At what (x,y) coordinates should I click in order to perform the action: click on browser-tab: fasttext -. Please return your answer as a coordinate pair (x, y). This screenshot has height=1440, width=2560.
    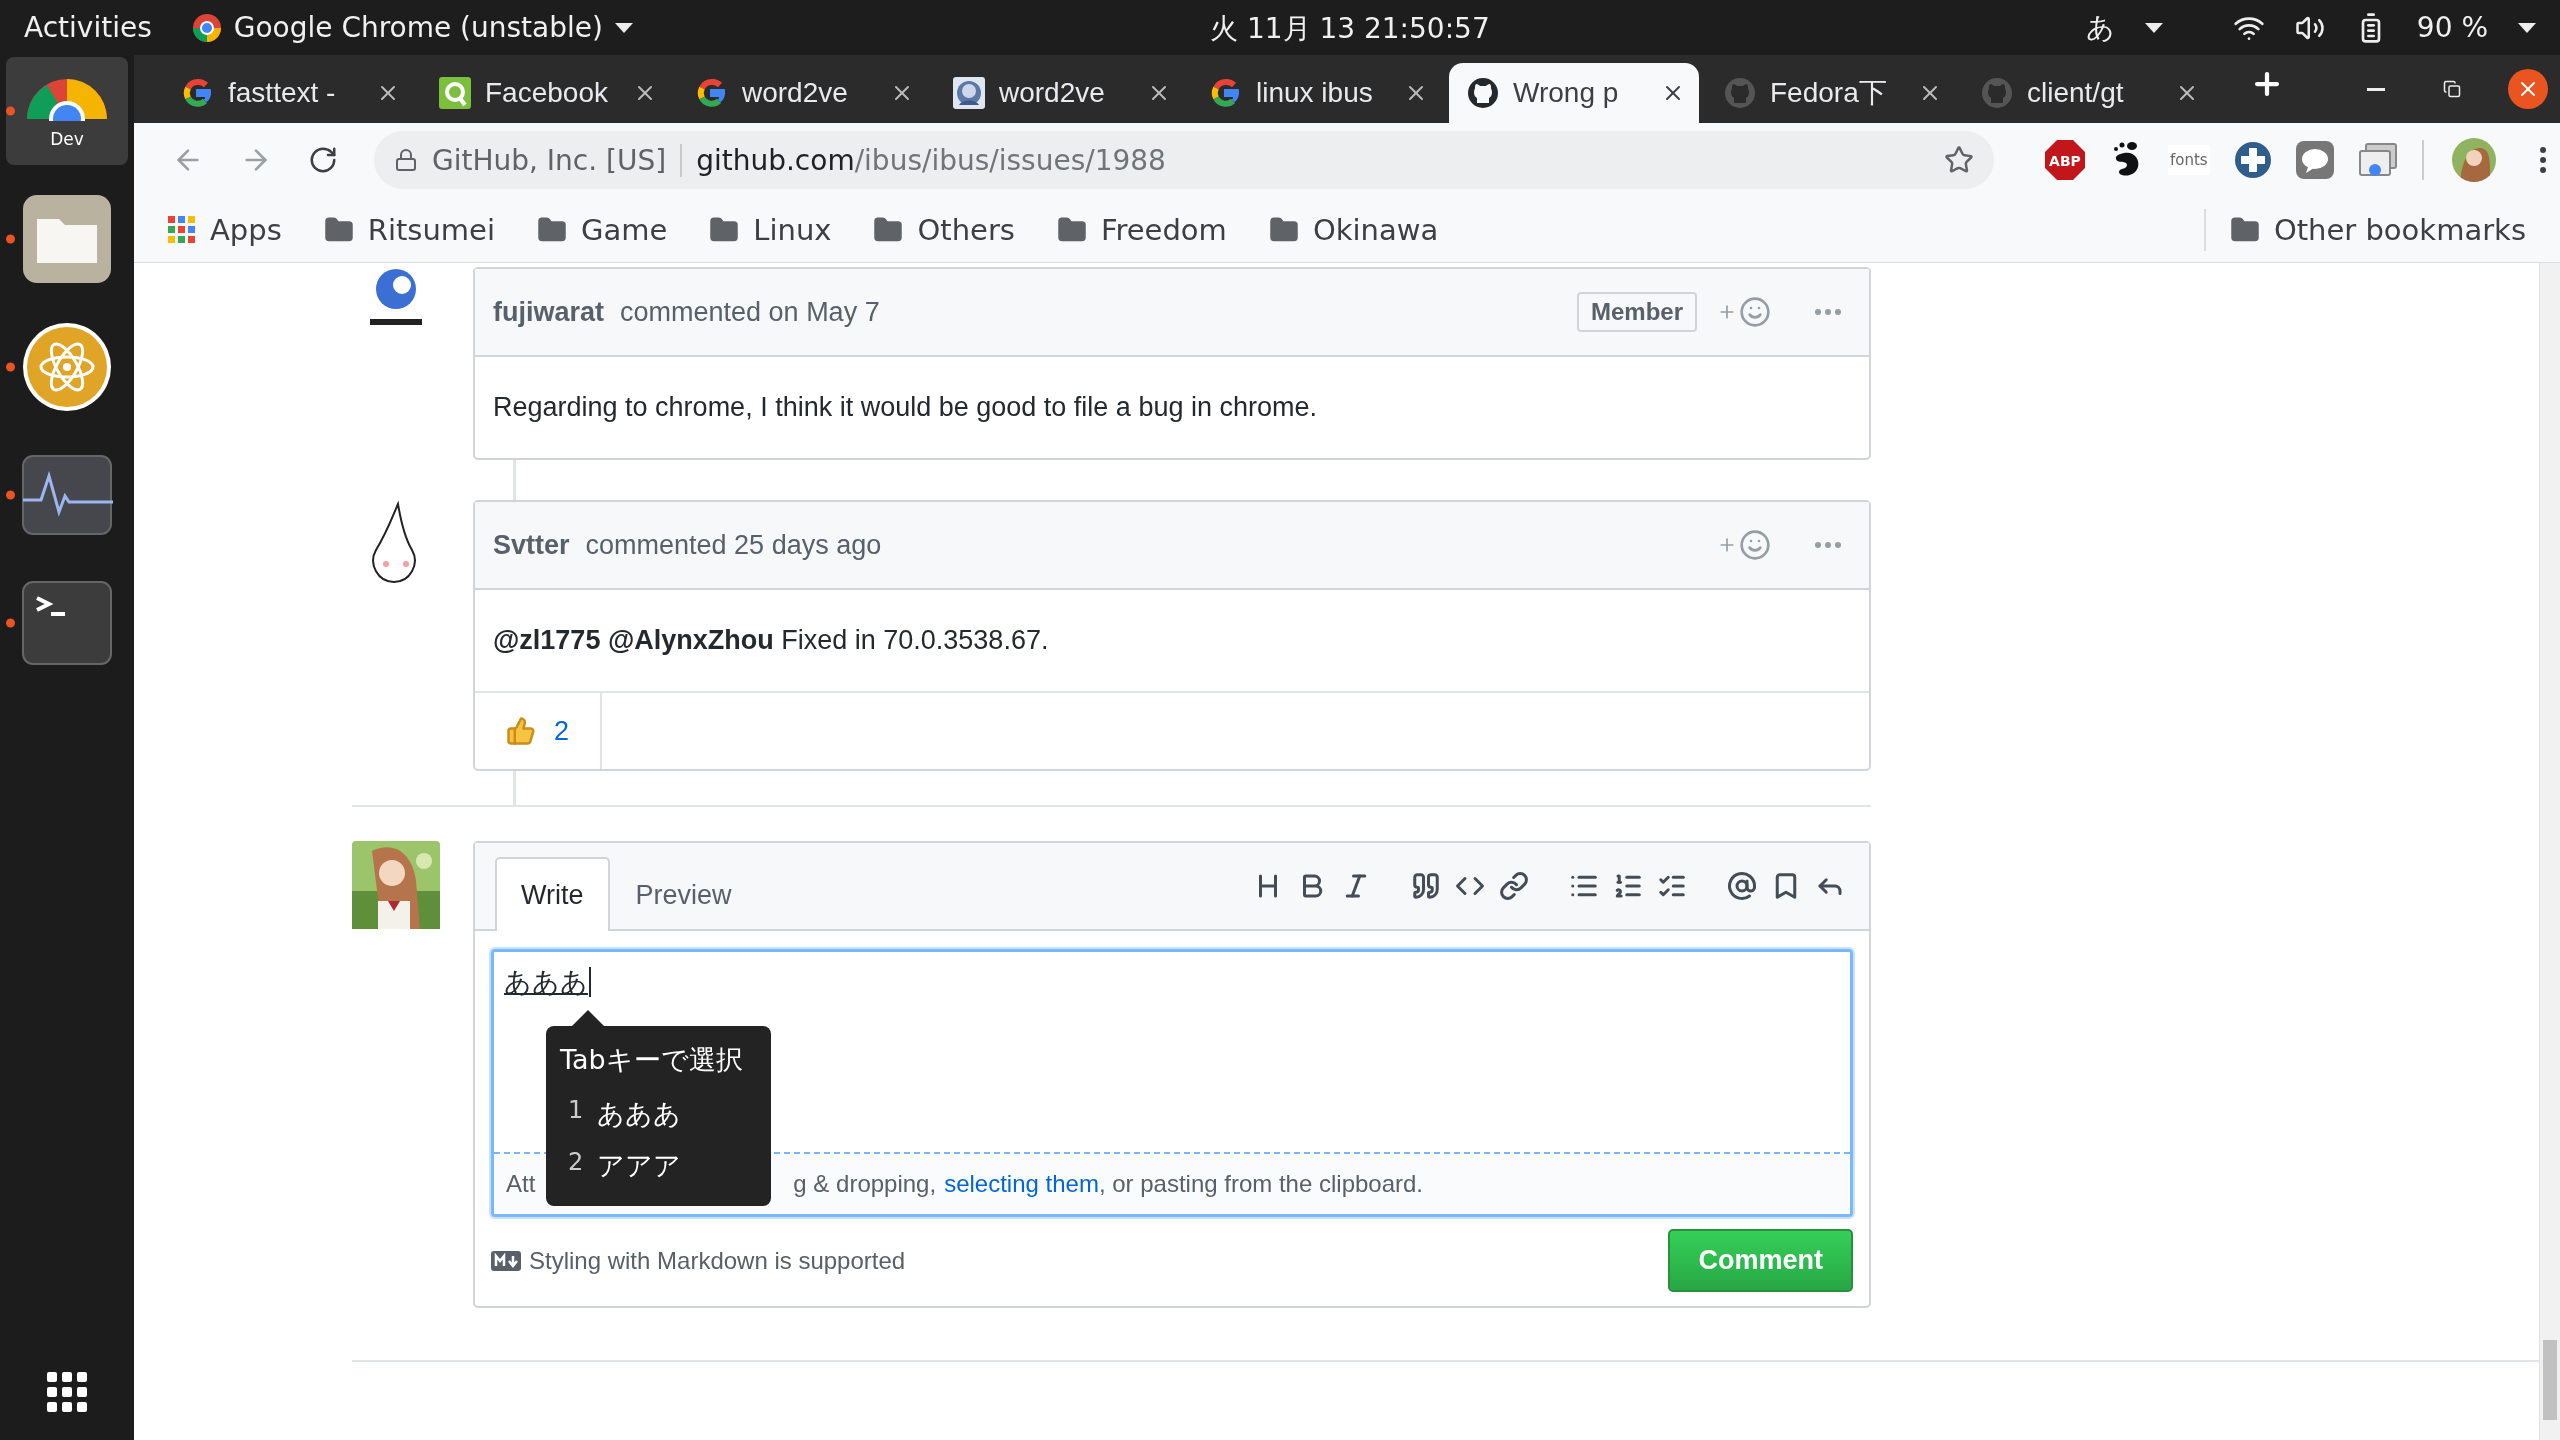
    Looking at the image, I should click on (289, 93).